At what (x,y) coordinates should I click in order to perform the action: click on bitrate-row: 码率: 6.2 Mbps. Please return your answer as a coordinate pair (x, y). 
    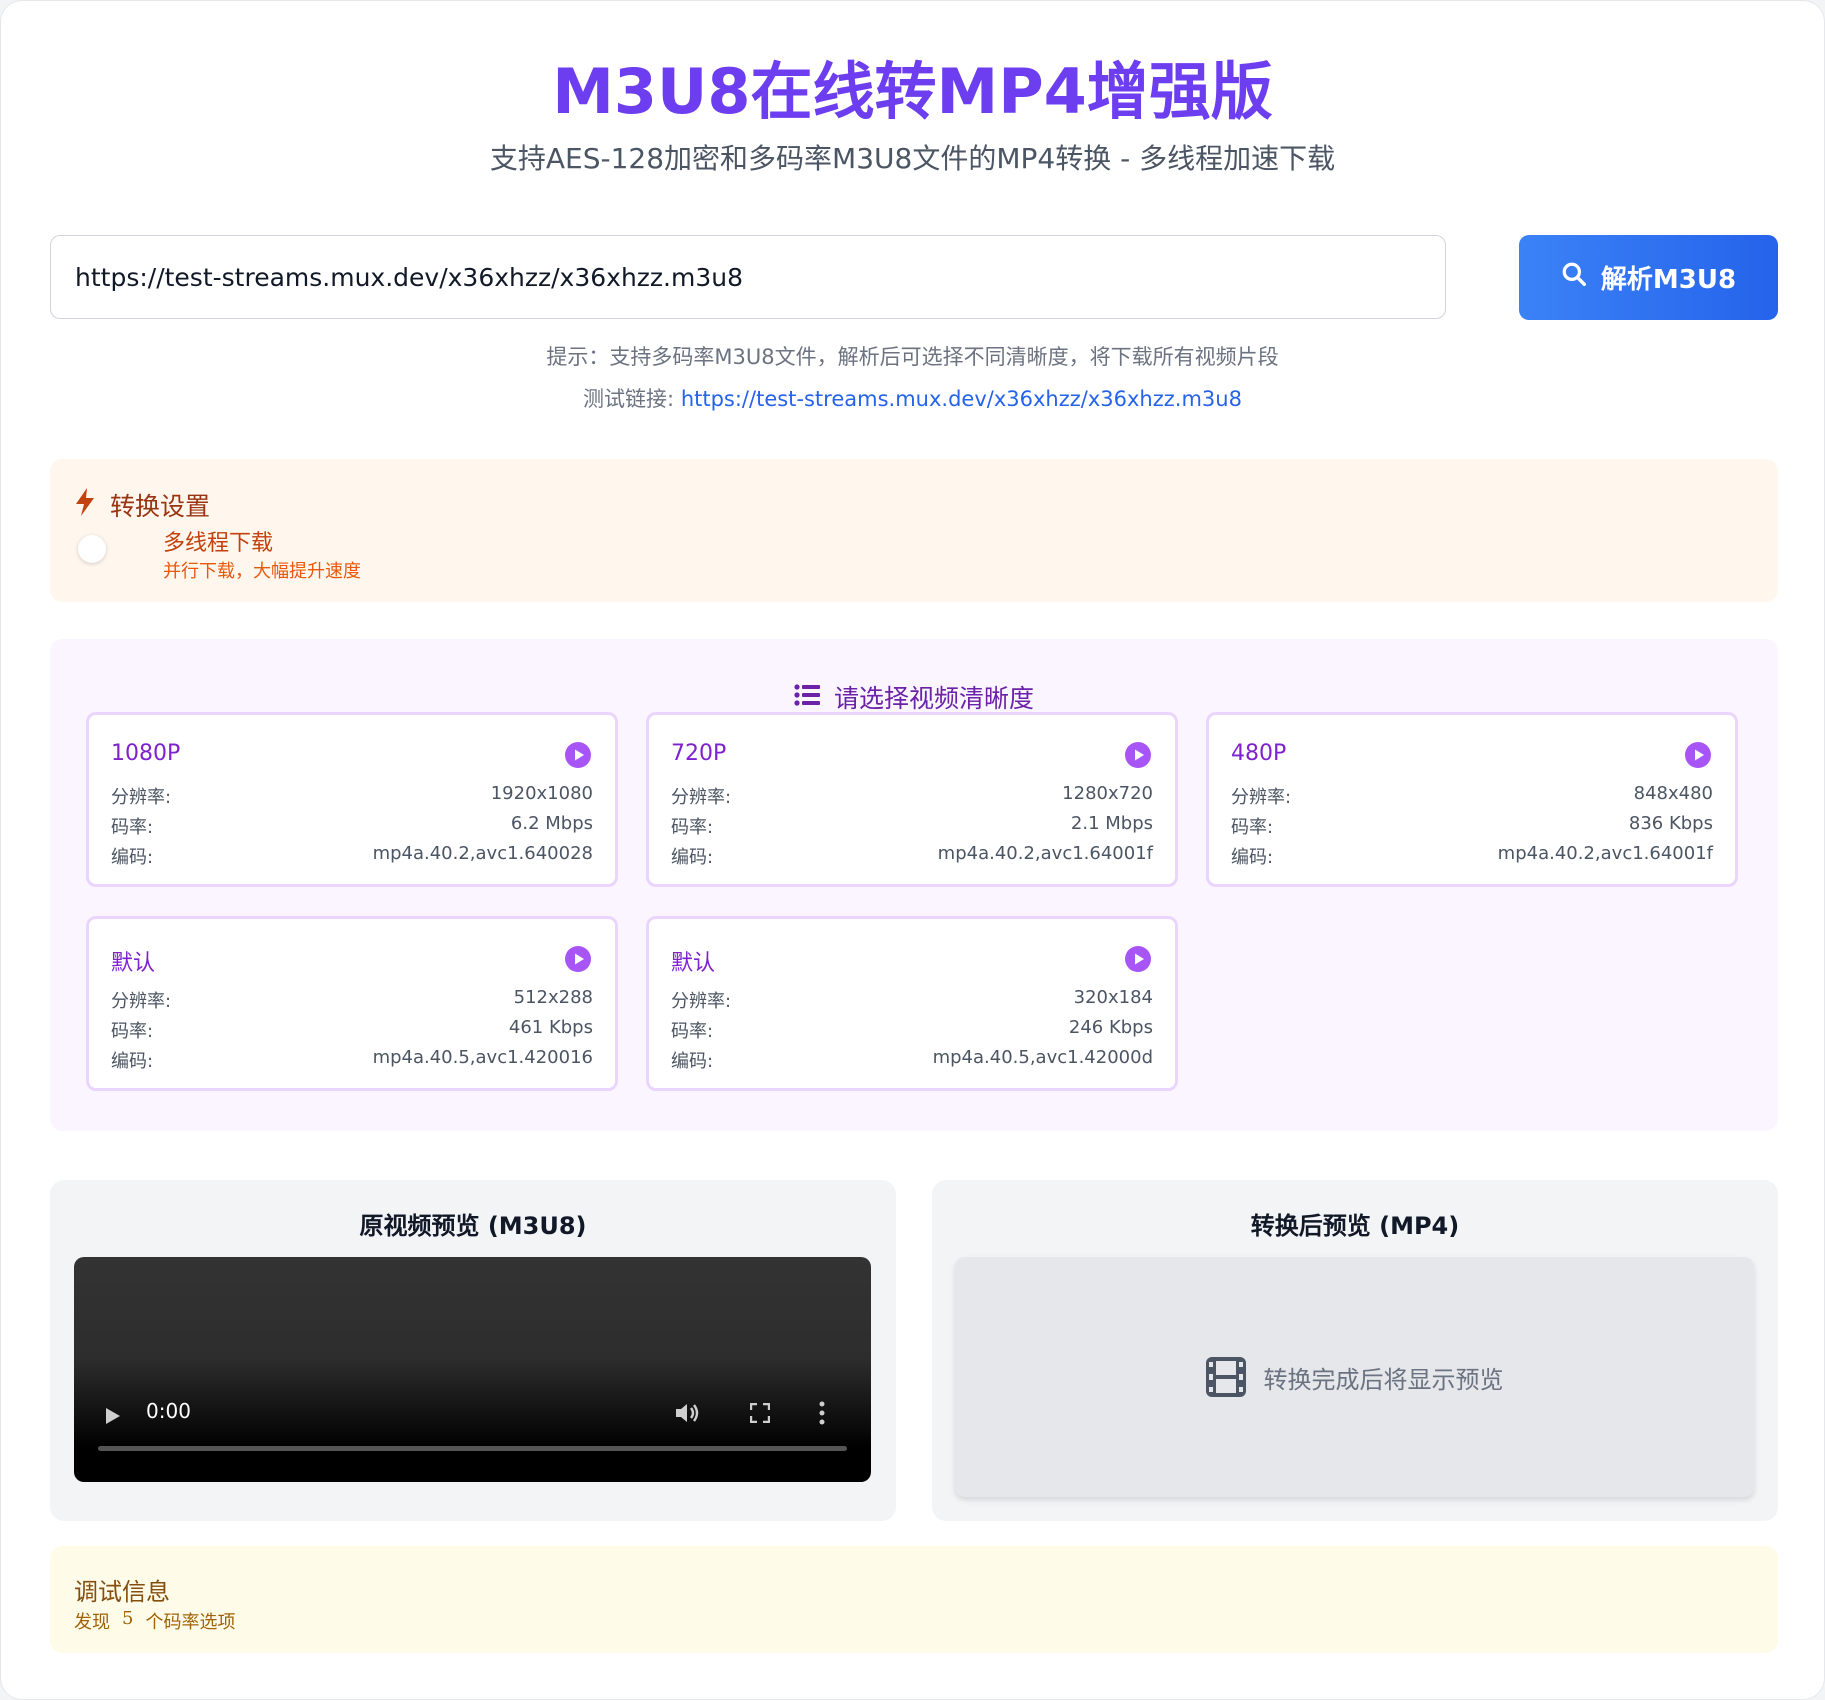
    Looking at the image, I should click on (352, 826).